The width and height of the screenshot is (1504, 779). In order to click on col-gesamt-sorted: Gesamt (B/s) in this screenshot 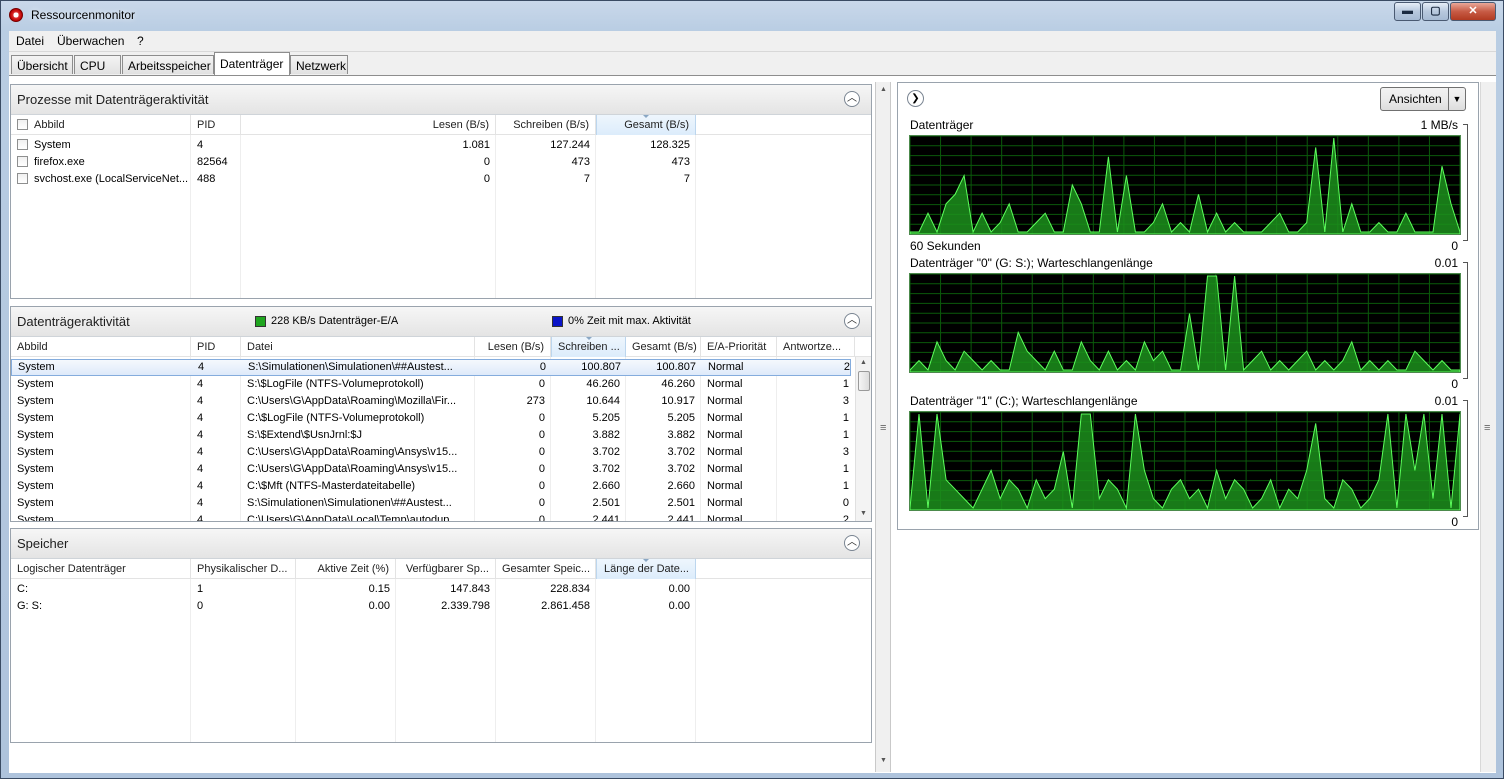, I will do `click(646, 125)`.